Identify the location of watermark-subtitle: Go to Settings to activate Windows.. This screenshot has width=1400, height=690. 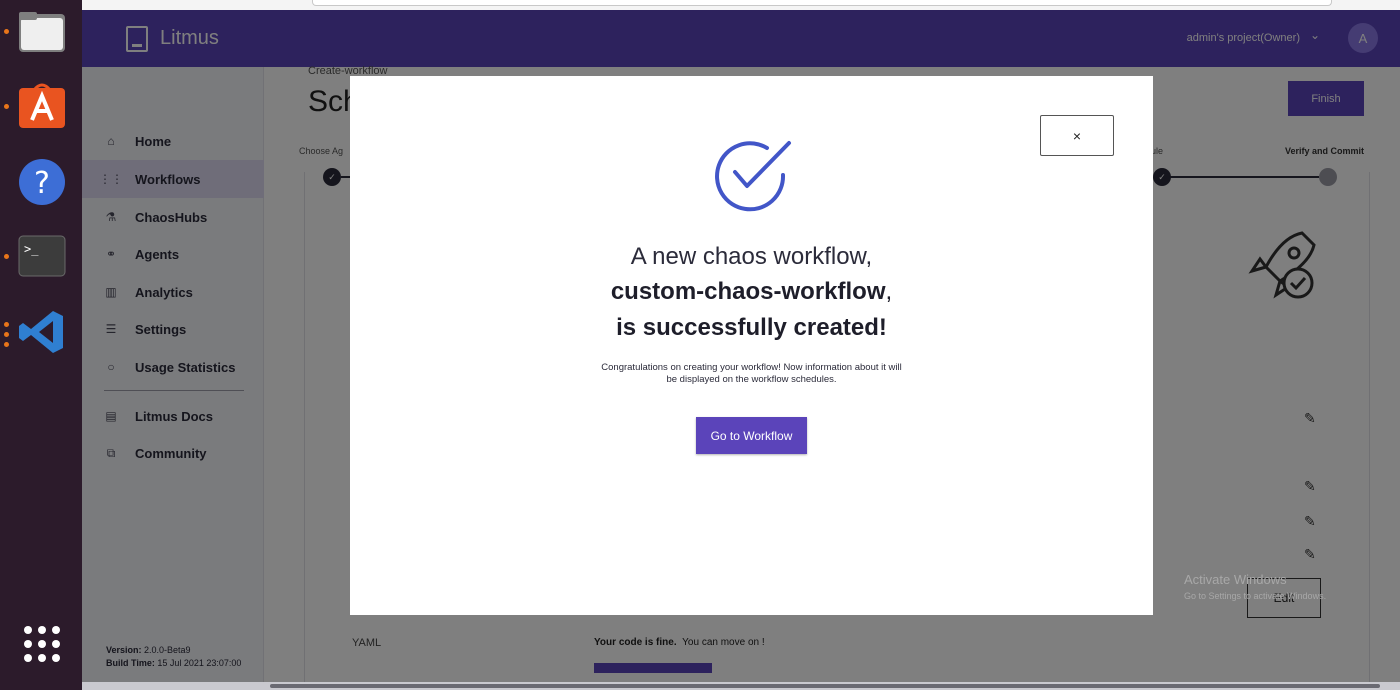
(1255, 596).